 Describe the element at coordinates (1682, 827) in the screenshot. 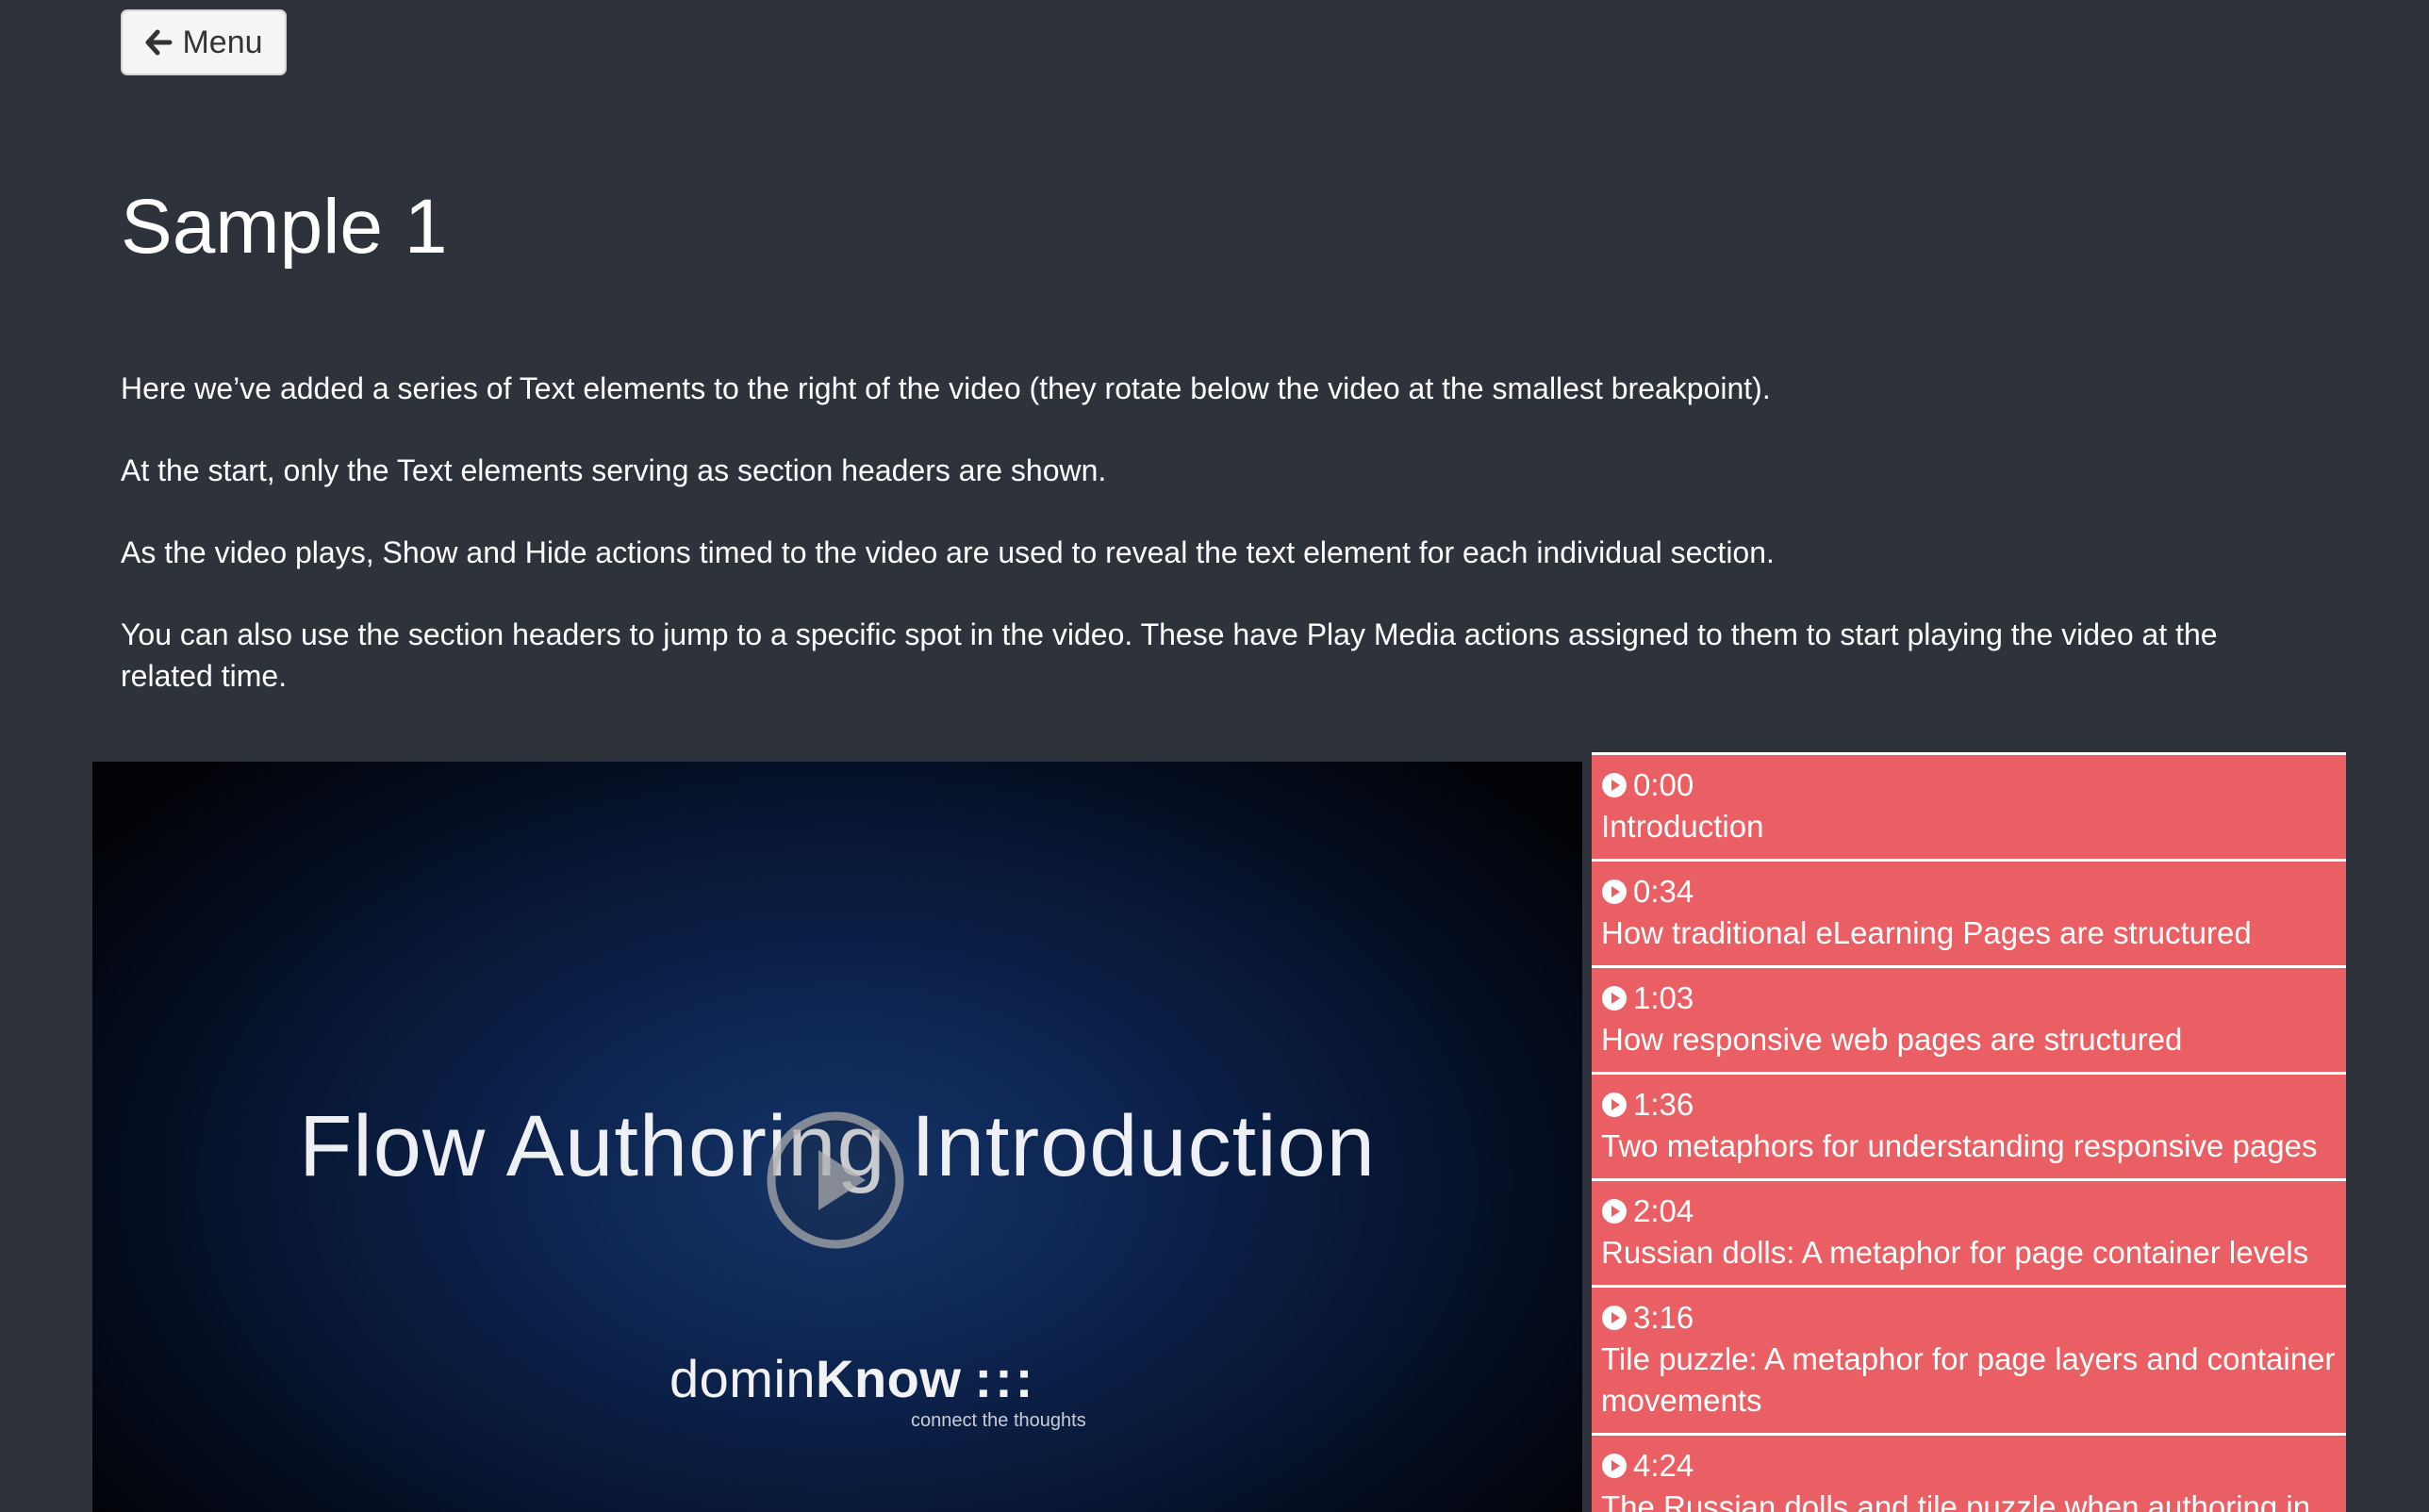

I see `section-title: Introduction` at that location.